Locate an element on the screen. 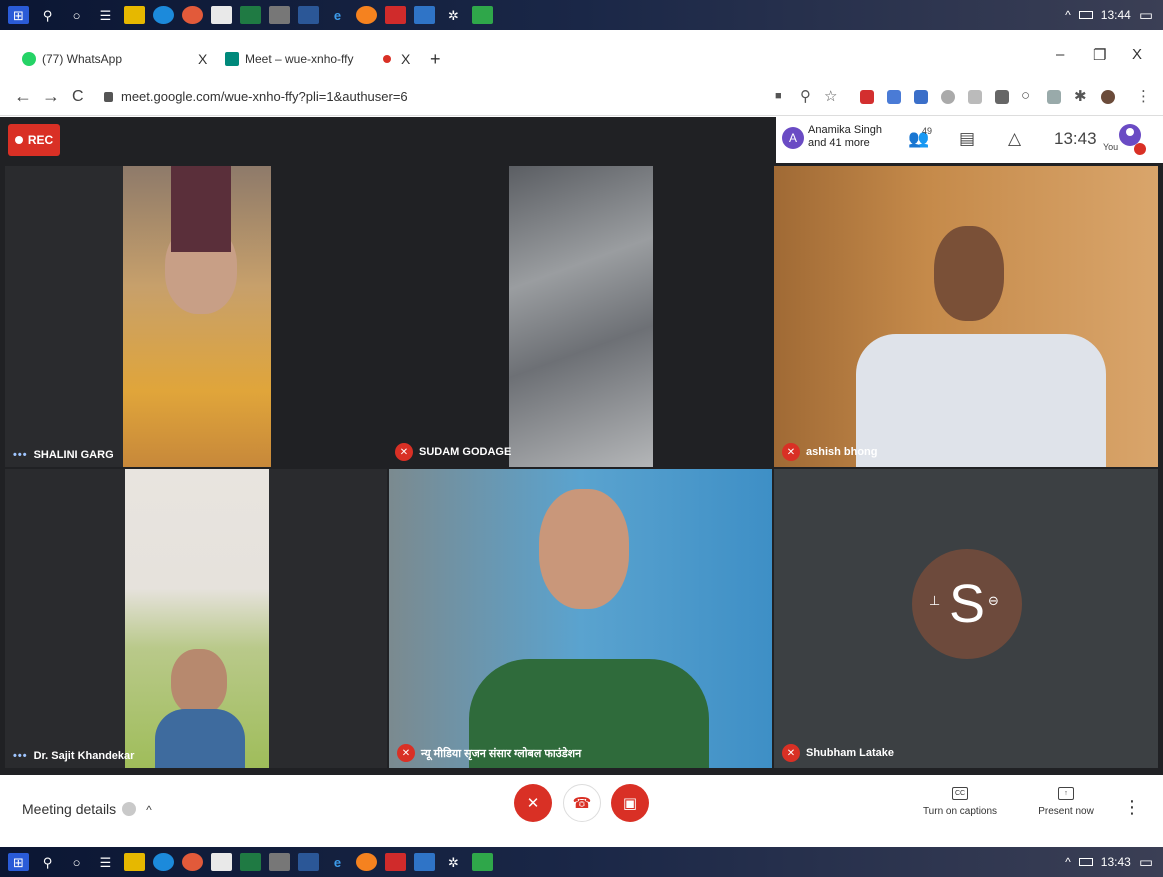  people-count-badge: 49 is located at coordinates (927, 131).